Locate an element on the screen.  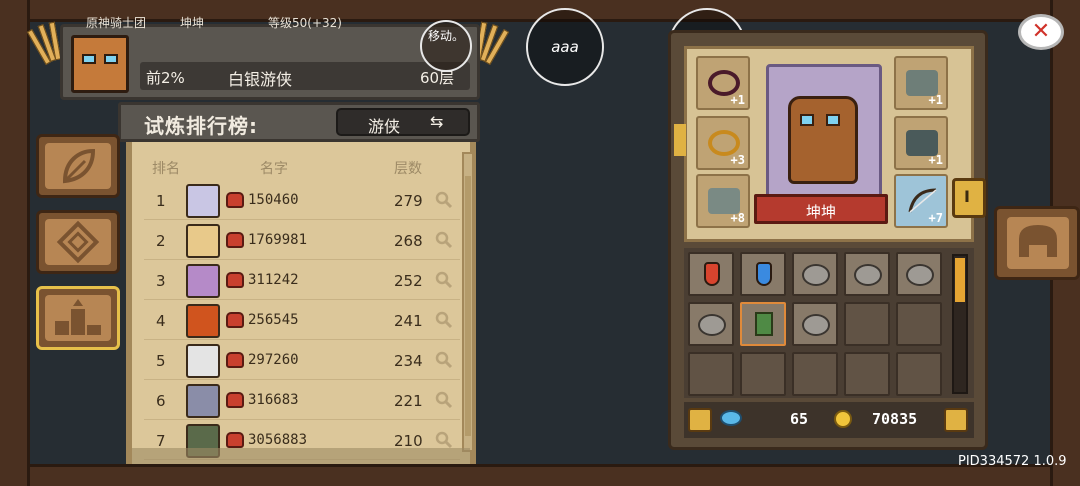
coin-icon is located at coordinates (843, 419).